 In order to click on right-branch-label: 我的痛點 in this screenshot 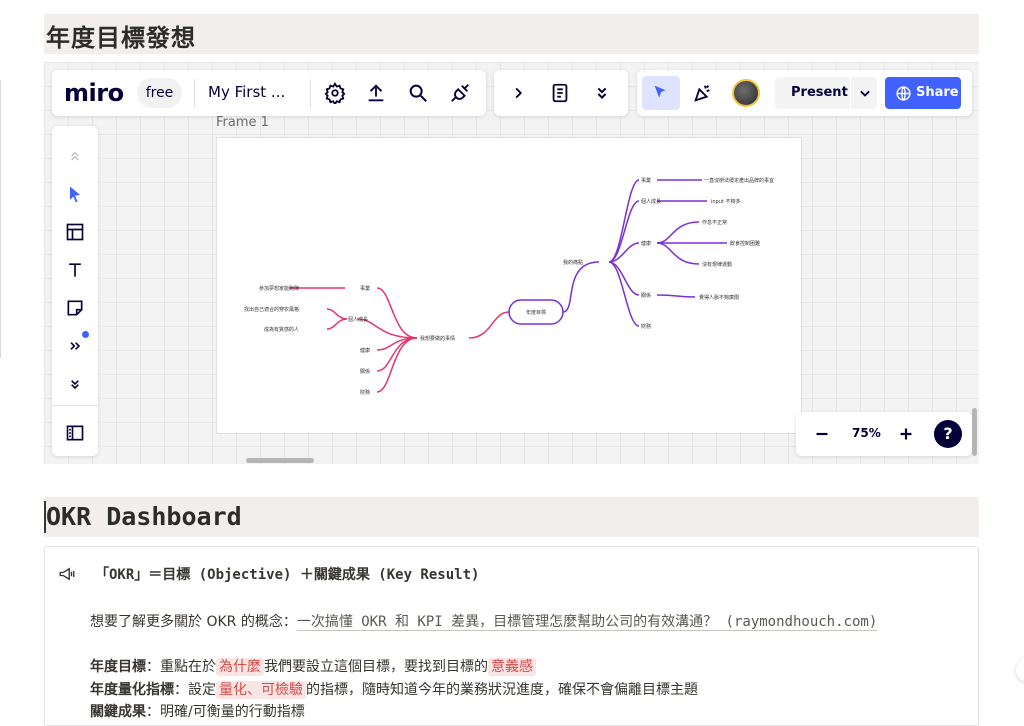, I will do `click(573, 262)`.